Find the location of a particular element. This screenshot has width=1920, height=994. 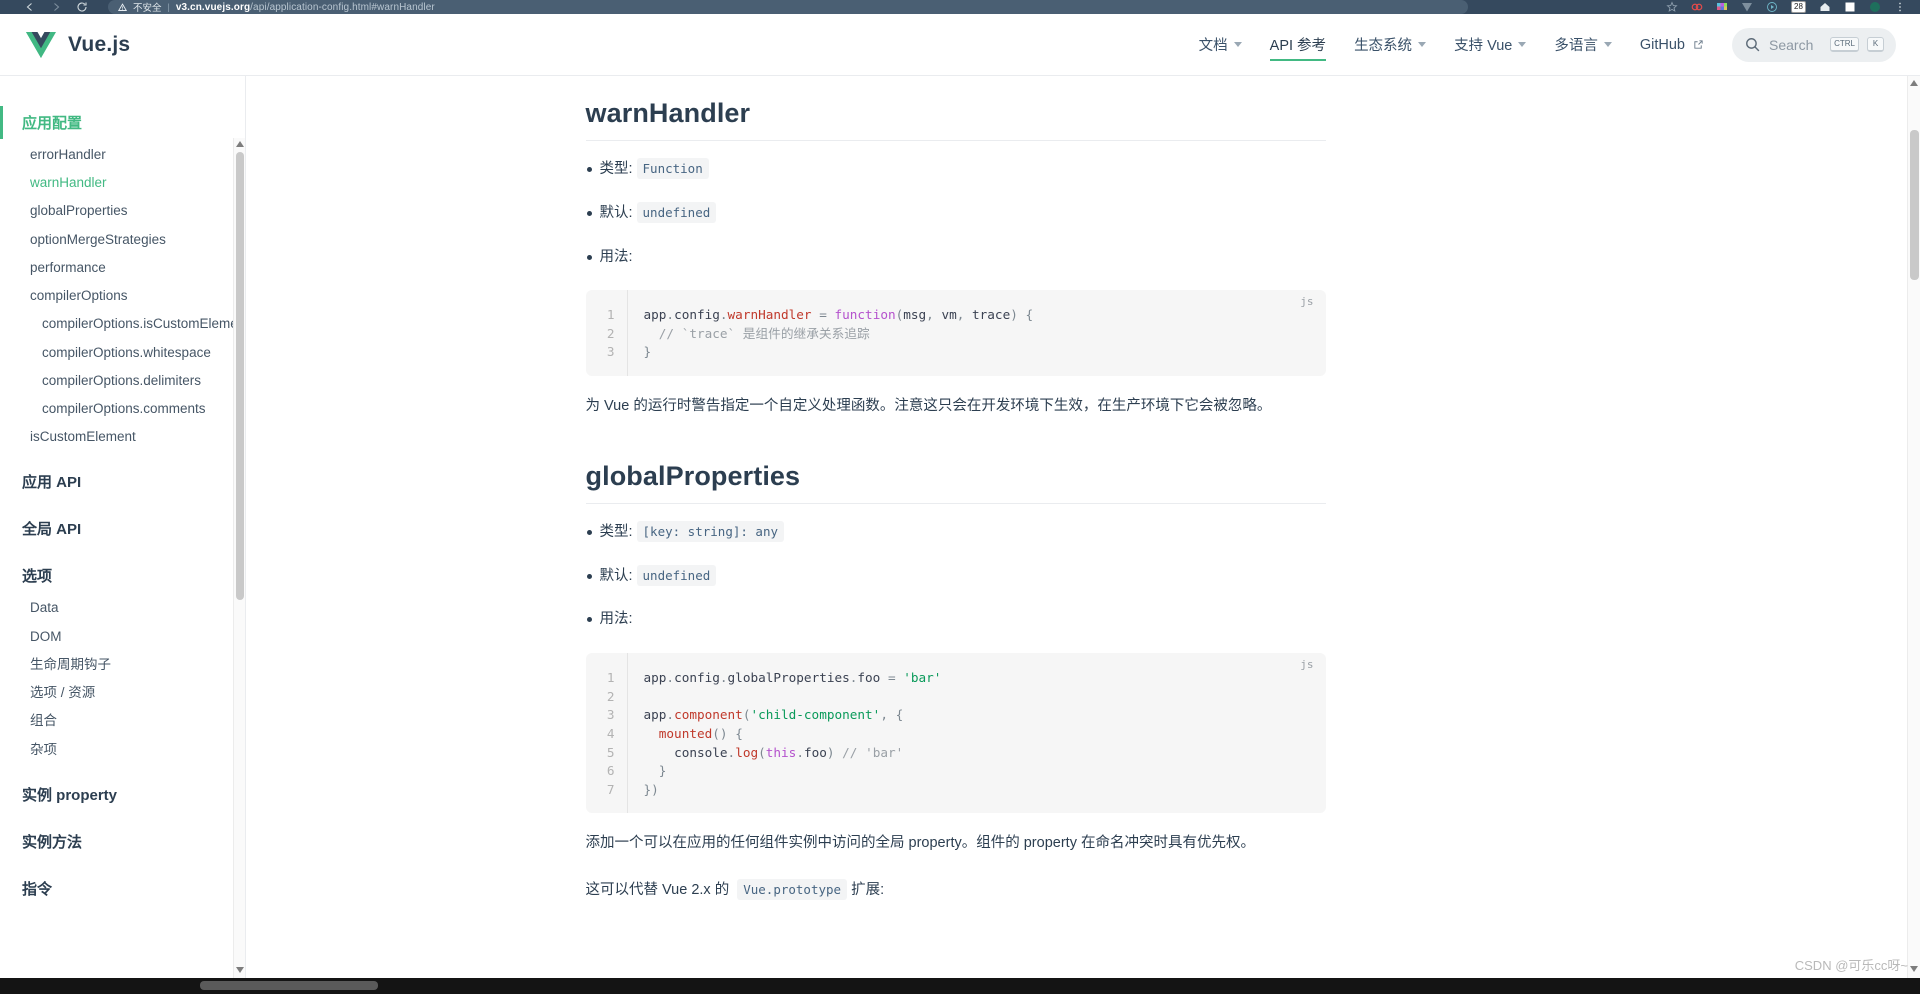

chrome-menu-icon is located at coordinates (1900, 7).